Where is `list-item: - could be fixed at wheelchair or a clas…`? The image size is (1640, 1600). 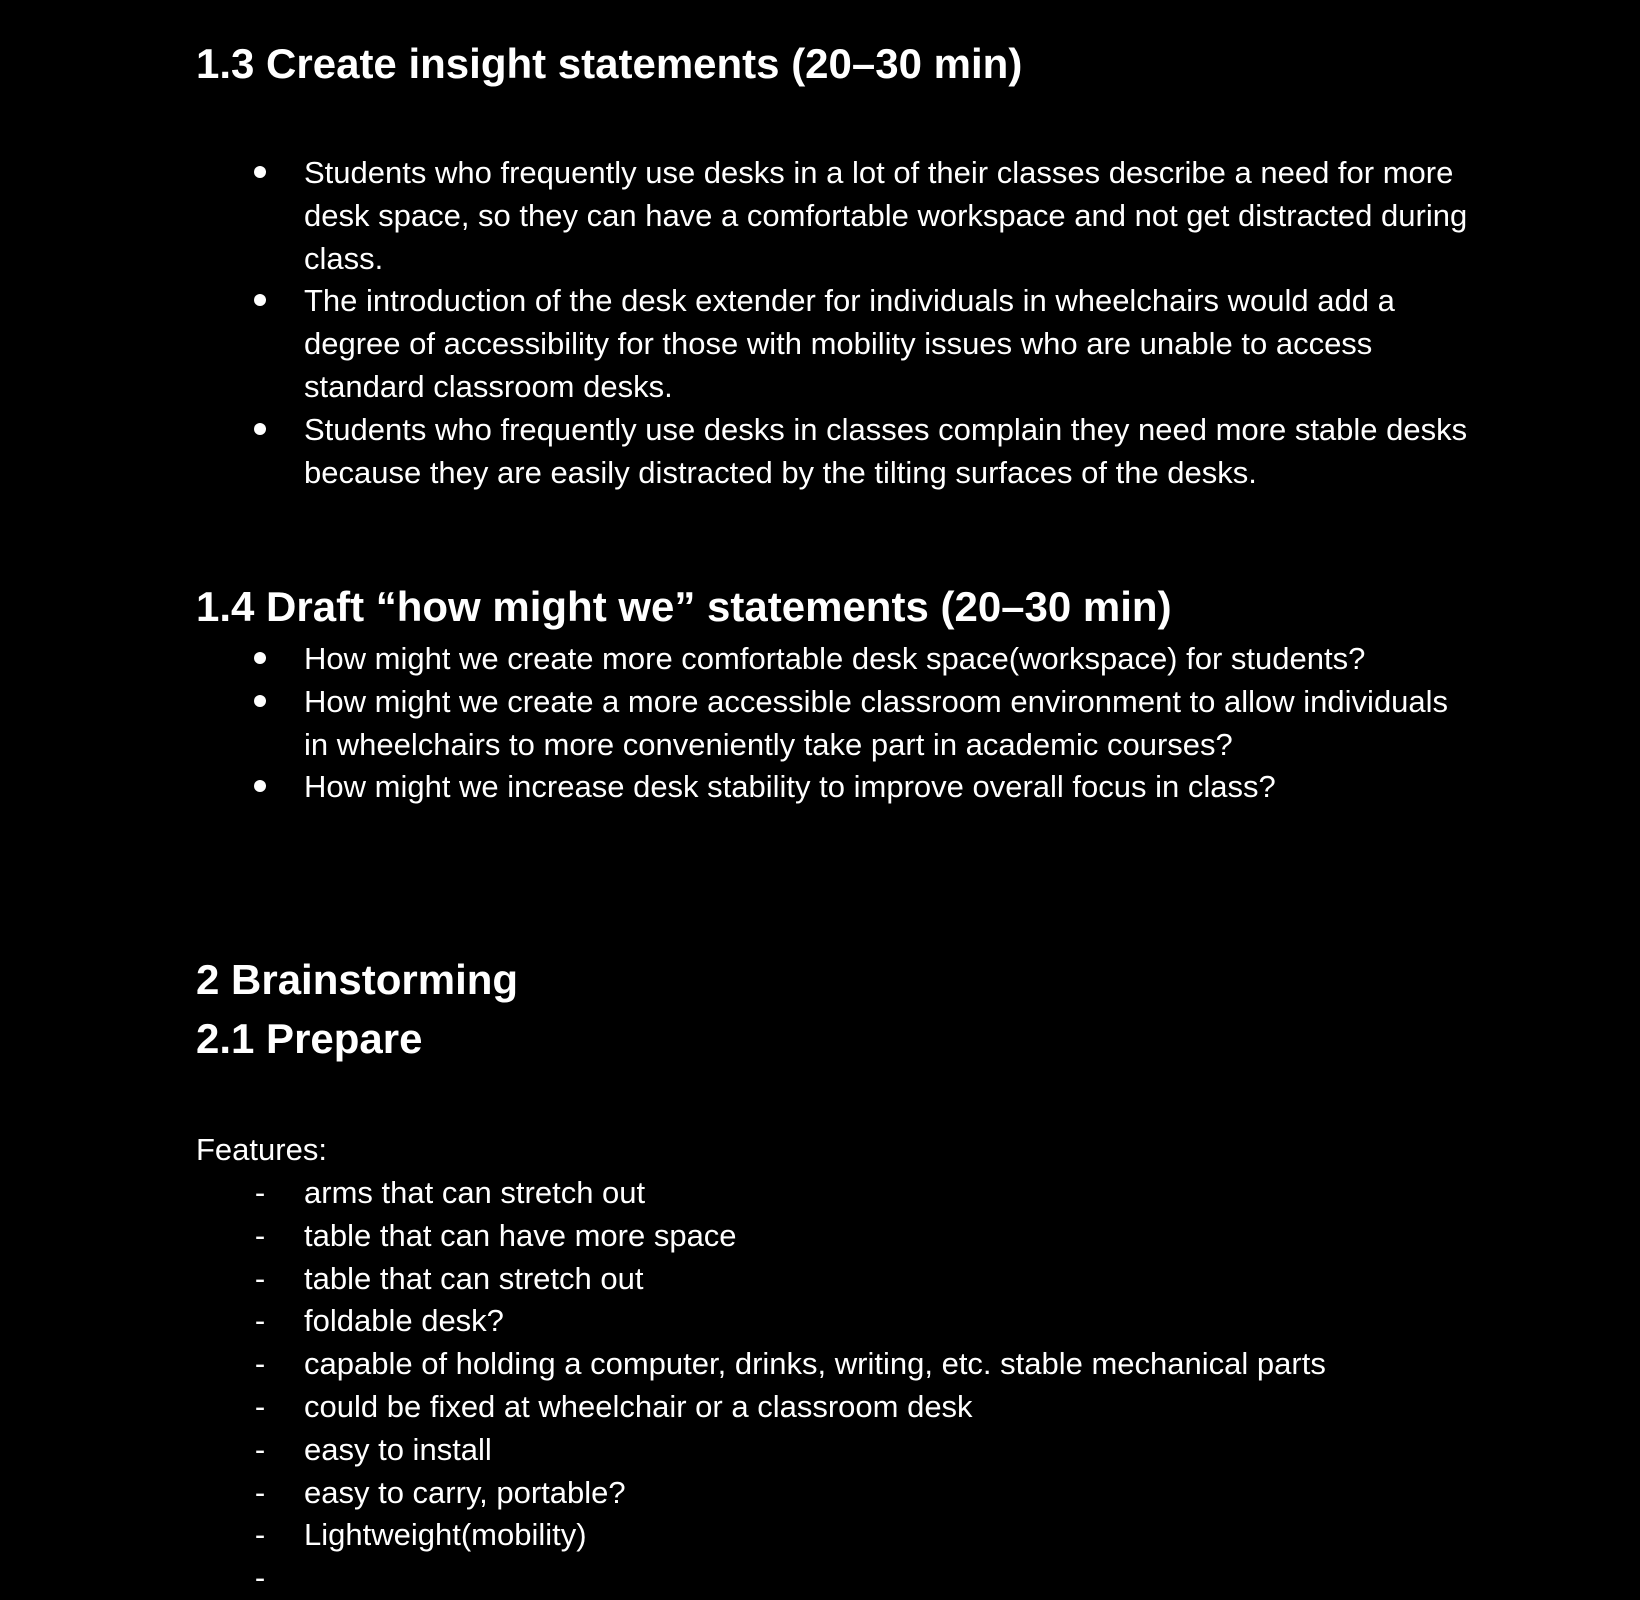
list-item: - could be fixed at wheelchair or a clas… is located at coordinates (836, 1407).